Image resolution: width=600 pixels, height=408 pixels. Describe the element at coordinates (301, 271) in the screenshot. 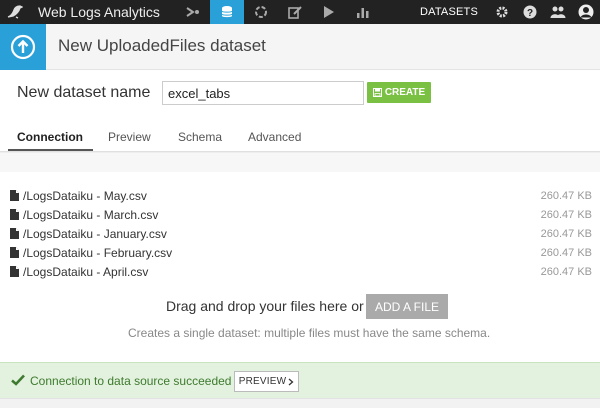

I see `file-row: /LogsDataiku - April.csv 260.47 KB` at that location.